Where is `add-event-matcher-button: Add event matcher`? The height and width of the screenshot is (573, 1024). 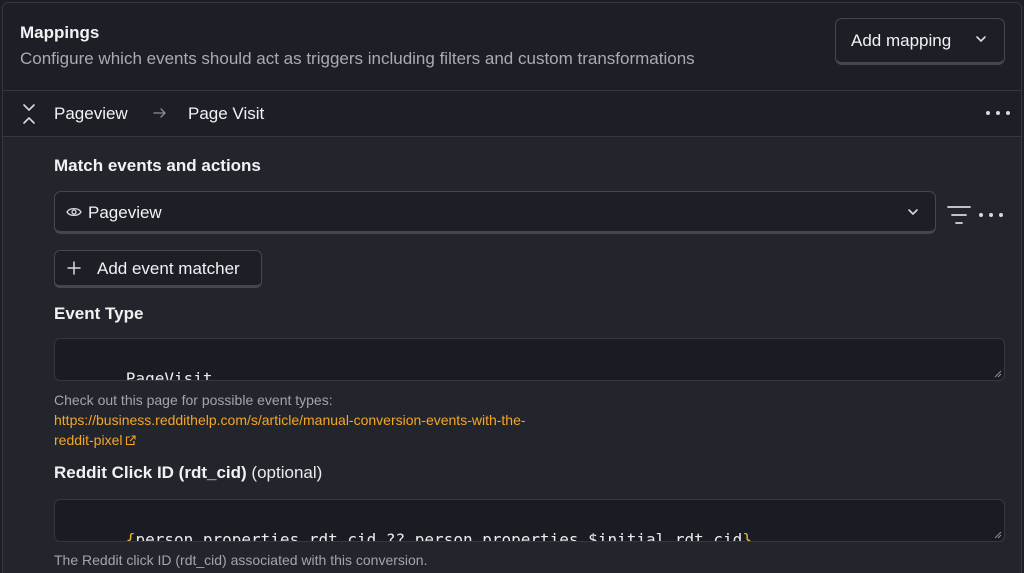 add-event-matcher-button: Add event matcher is located at coordinates (158, 269).